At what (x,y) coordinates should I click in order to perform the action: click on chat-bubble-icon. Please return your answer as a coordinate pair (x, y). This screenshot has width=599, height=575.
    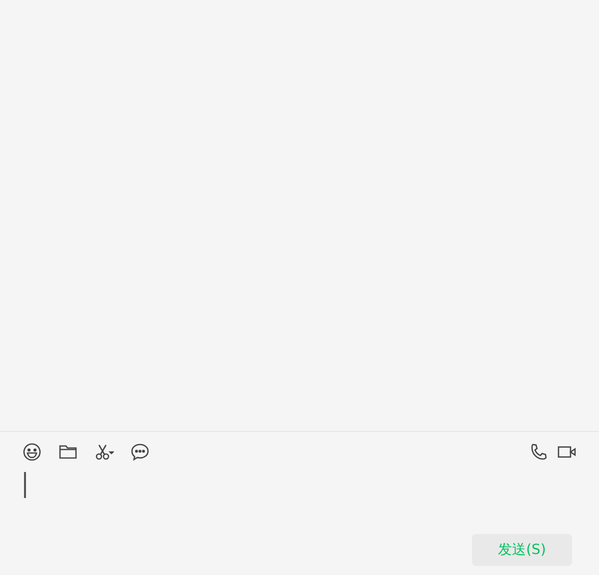
    Looking at the image, I should click on (140, 452).